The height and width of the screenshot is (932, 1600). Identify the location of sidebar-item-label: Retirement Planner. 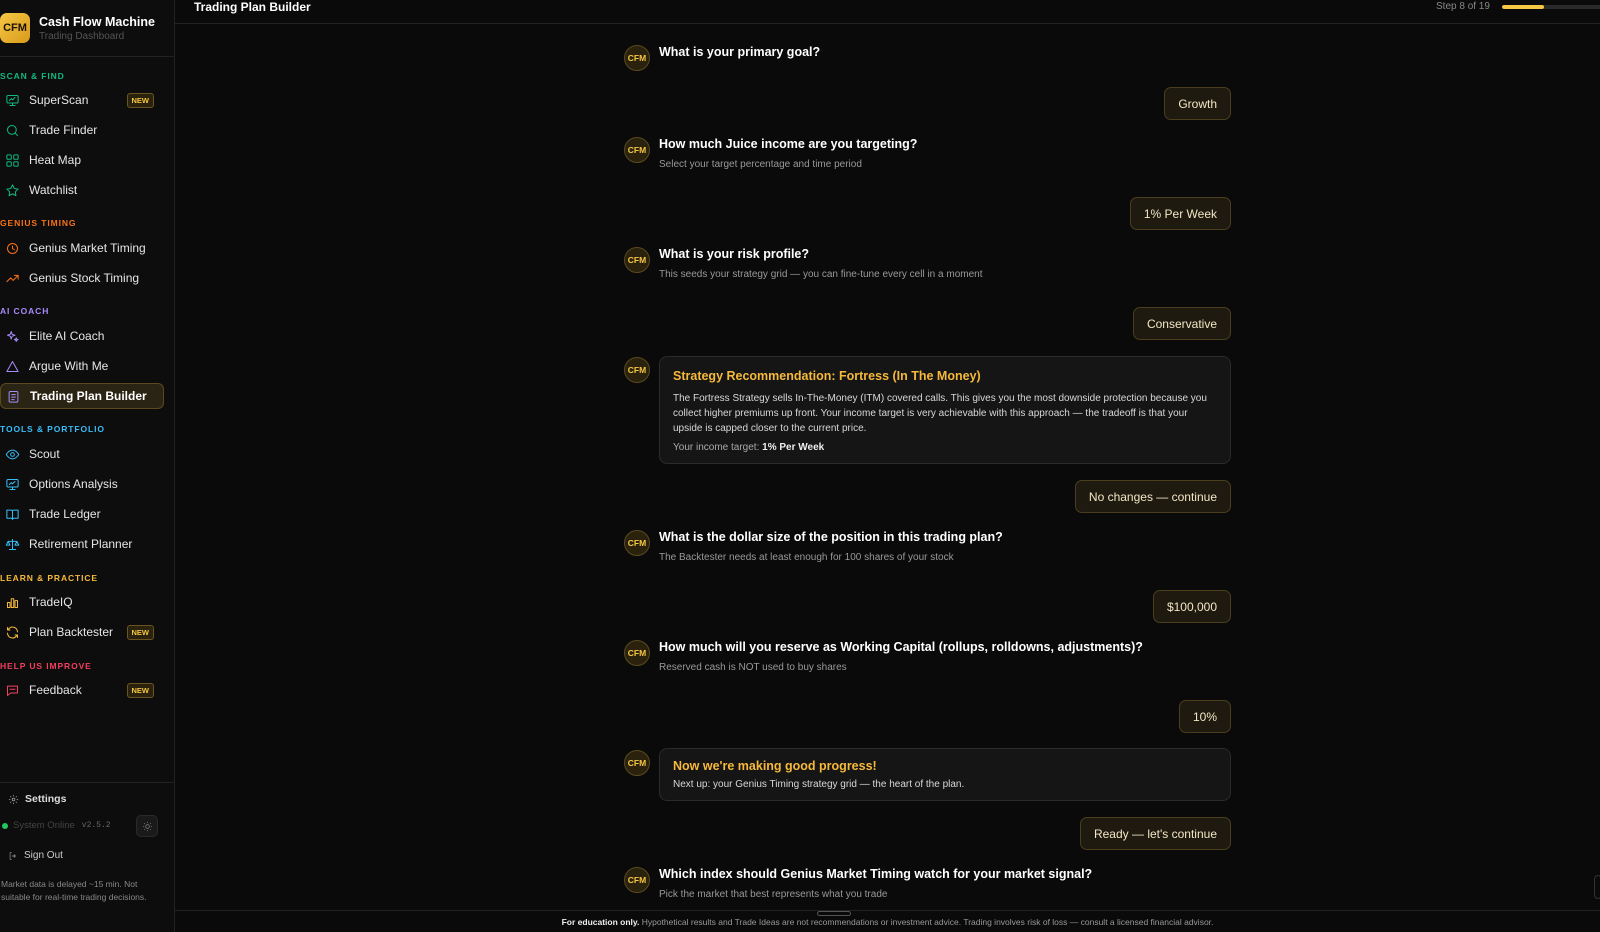
(81, 544).